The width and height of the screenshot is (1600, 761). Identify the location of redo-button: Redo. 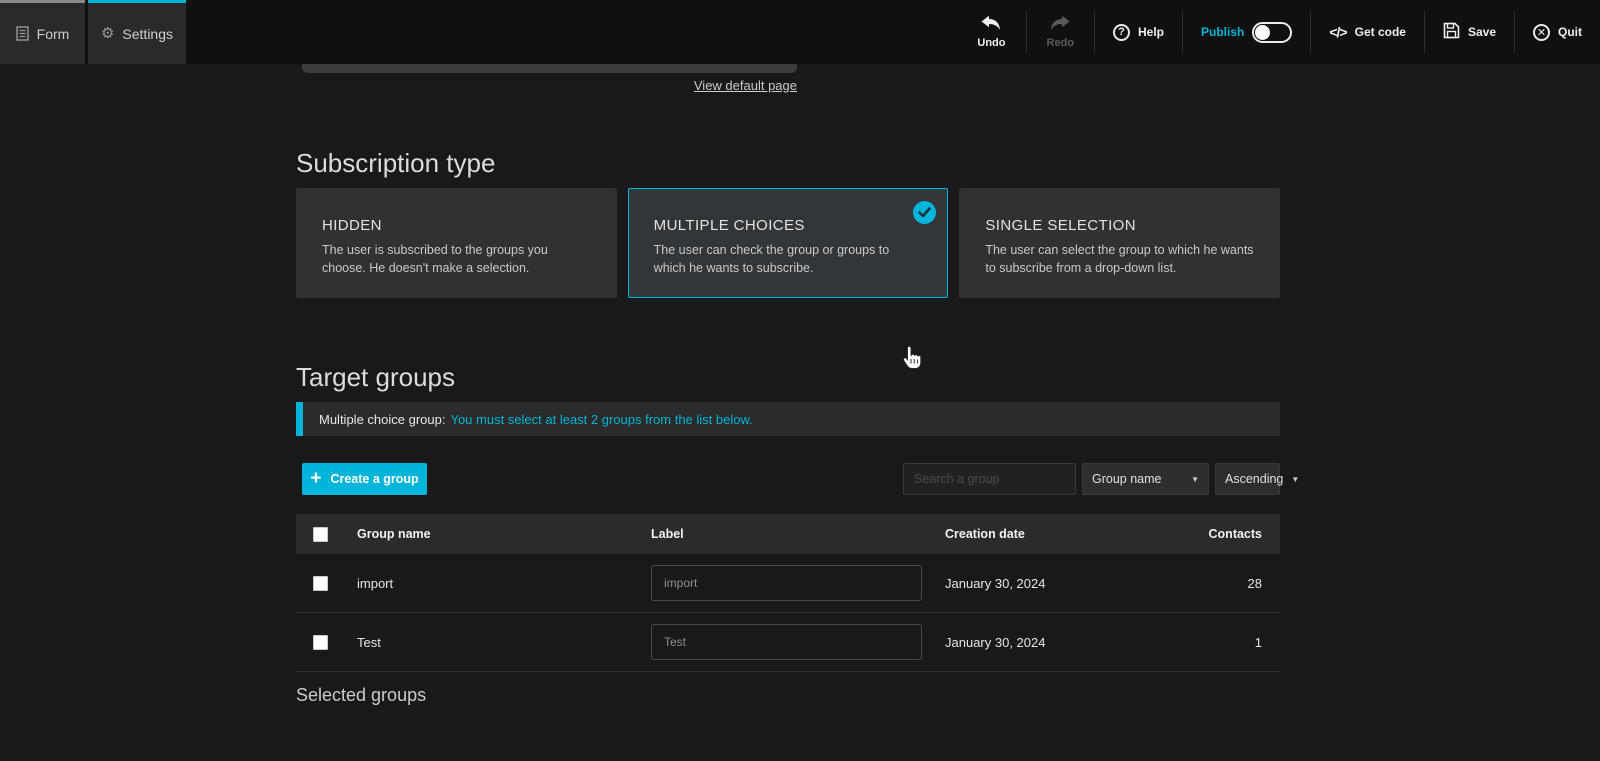
(1061, 32).